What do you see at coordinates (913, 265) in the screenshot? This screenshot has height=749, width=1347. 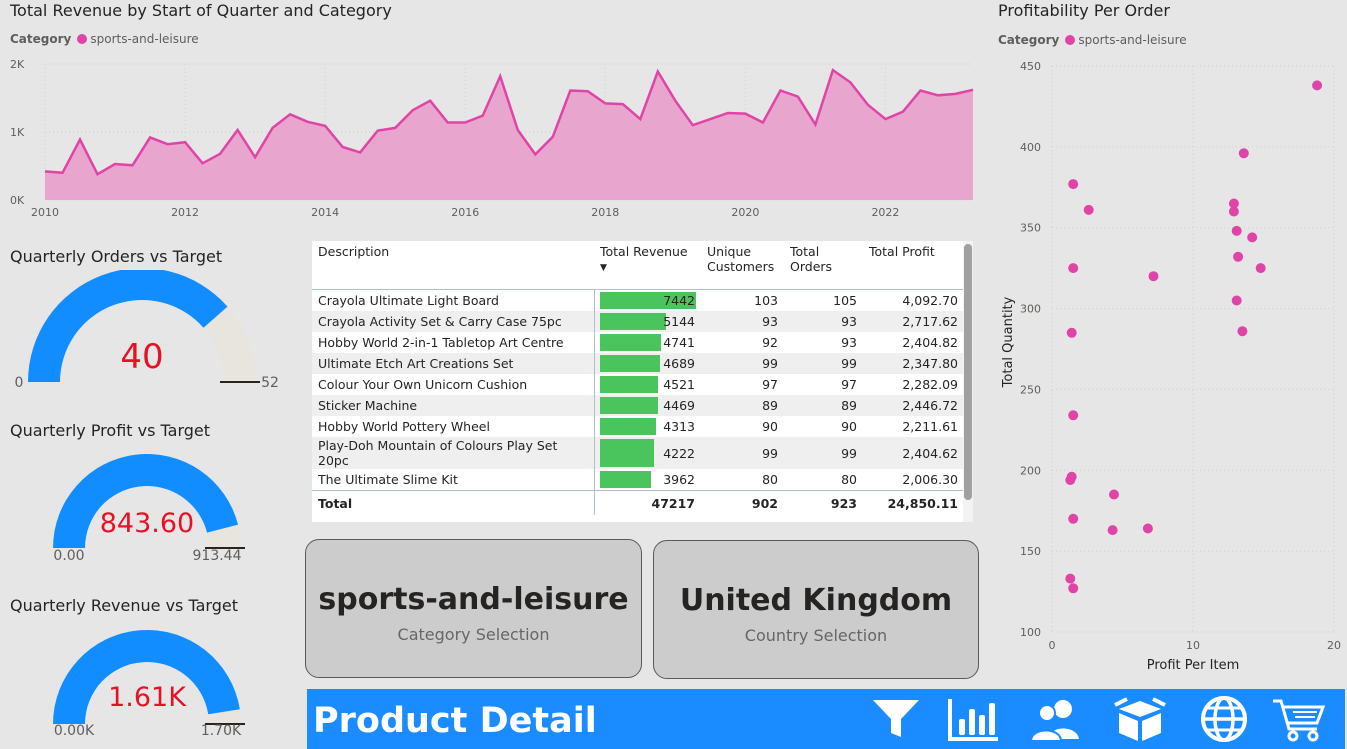 I see `column-header-total-profit: Total Profit` at bounding box center [913, 265].